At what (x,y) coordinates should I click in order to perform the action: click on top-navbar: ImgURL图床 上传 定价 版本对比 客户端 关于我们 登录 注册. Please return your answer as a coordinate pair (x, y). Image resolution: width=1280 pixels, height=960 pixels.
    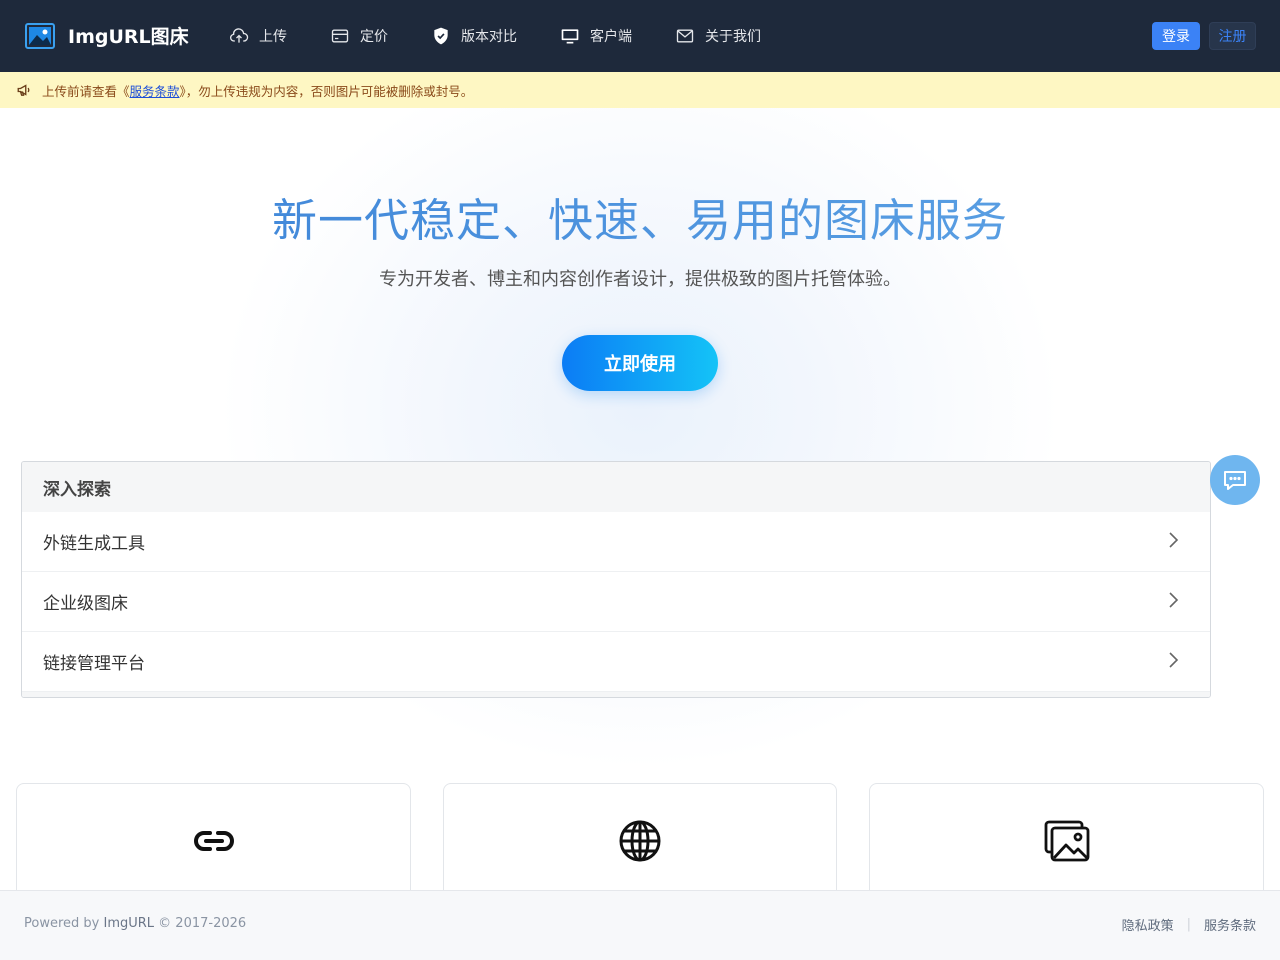
    Looking at the image, I should click on (640, 36).